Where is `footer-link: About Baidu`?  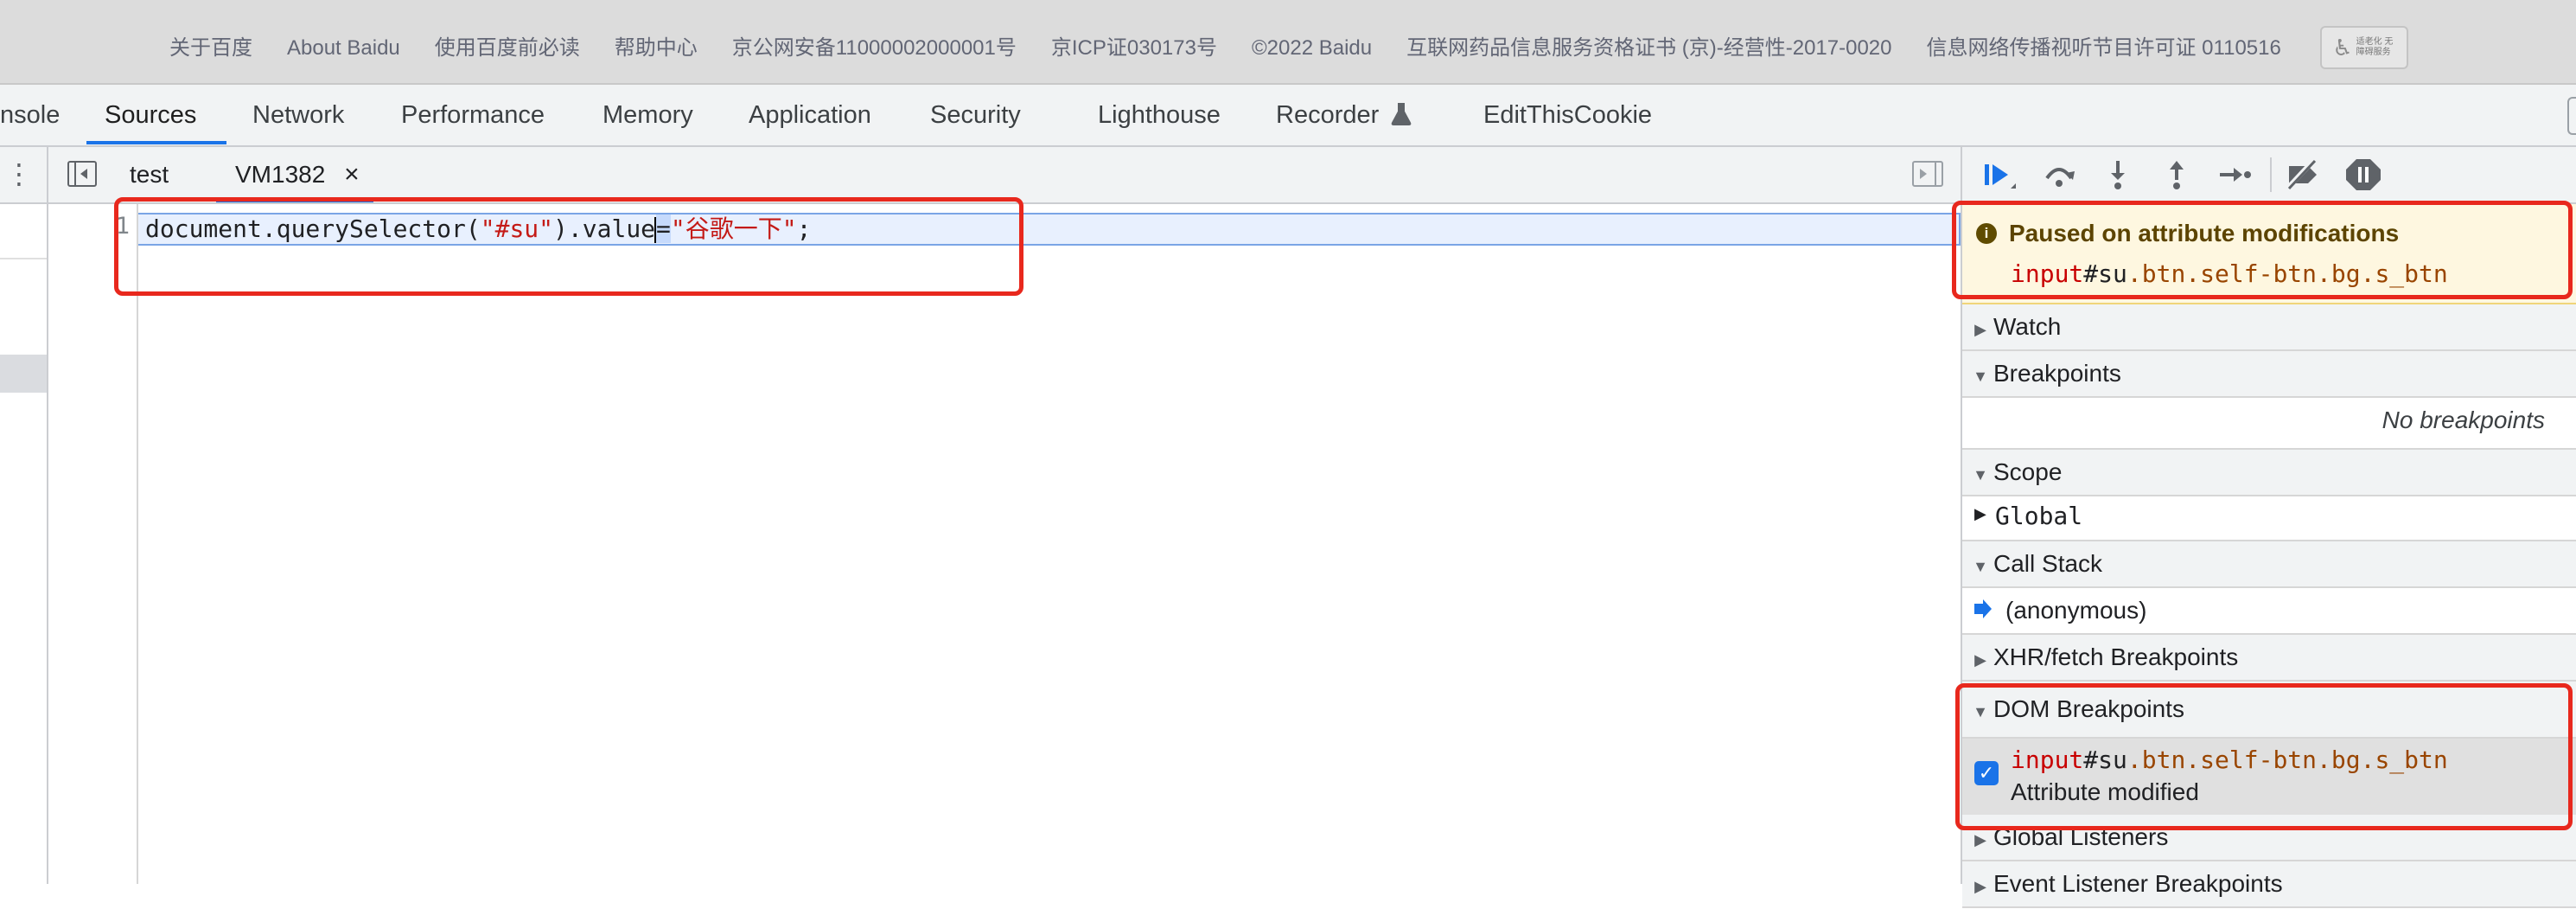 footer-link: About Baidu is located at coordinates (343, 48).